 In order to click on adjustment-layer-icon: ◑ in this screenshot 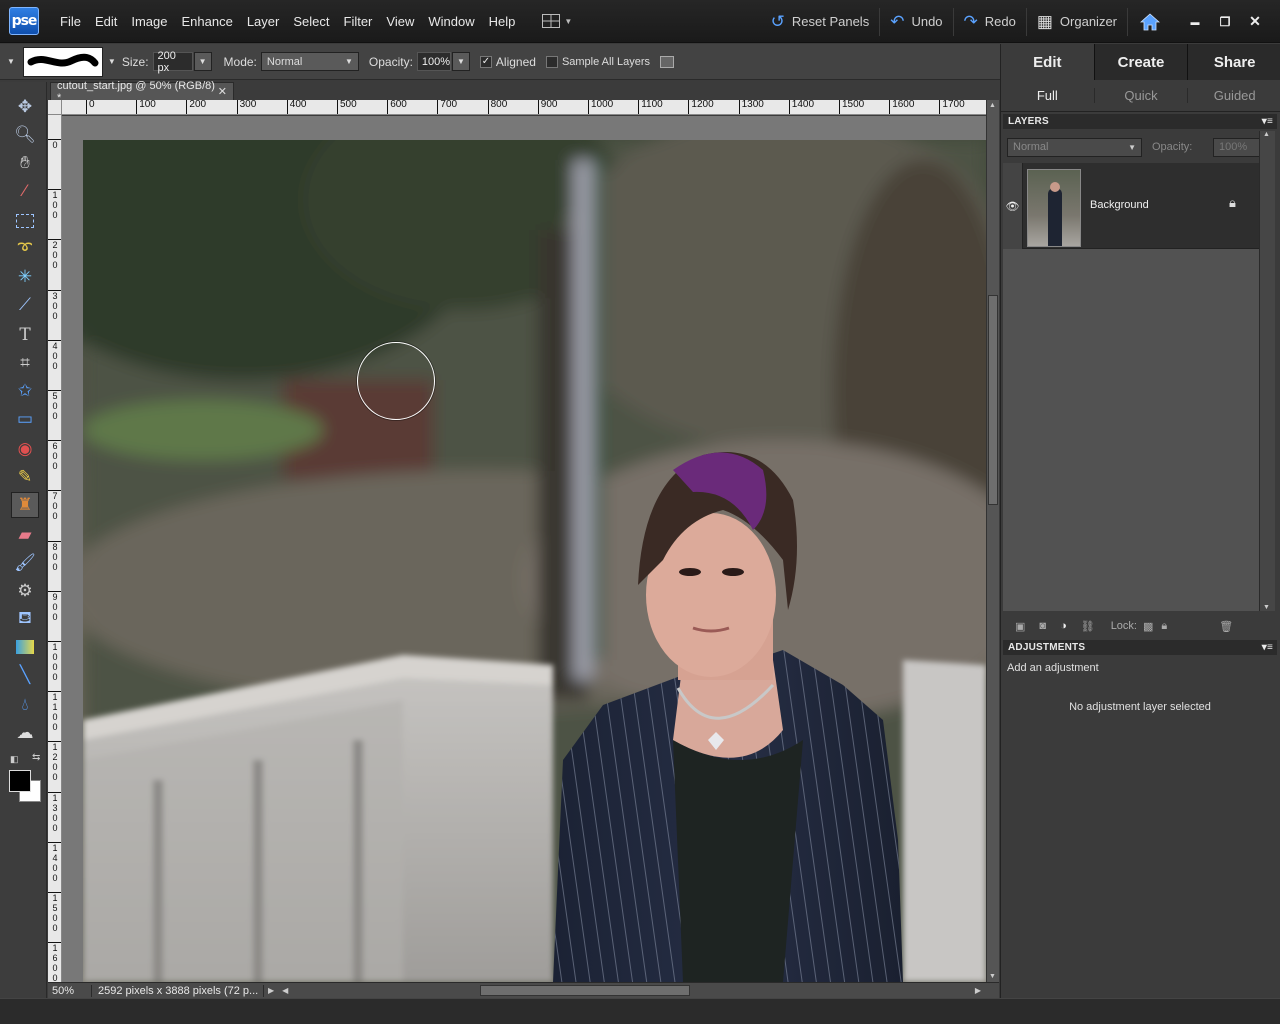, I will do `click(1063, 626)`.